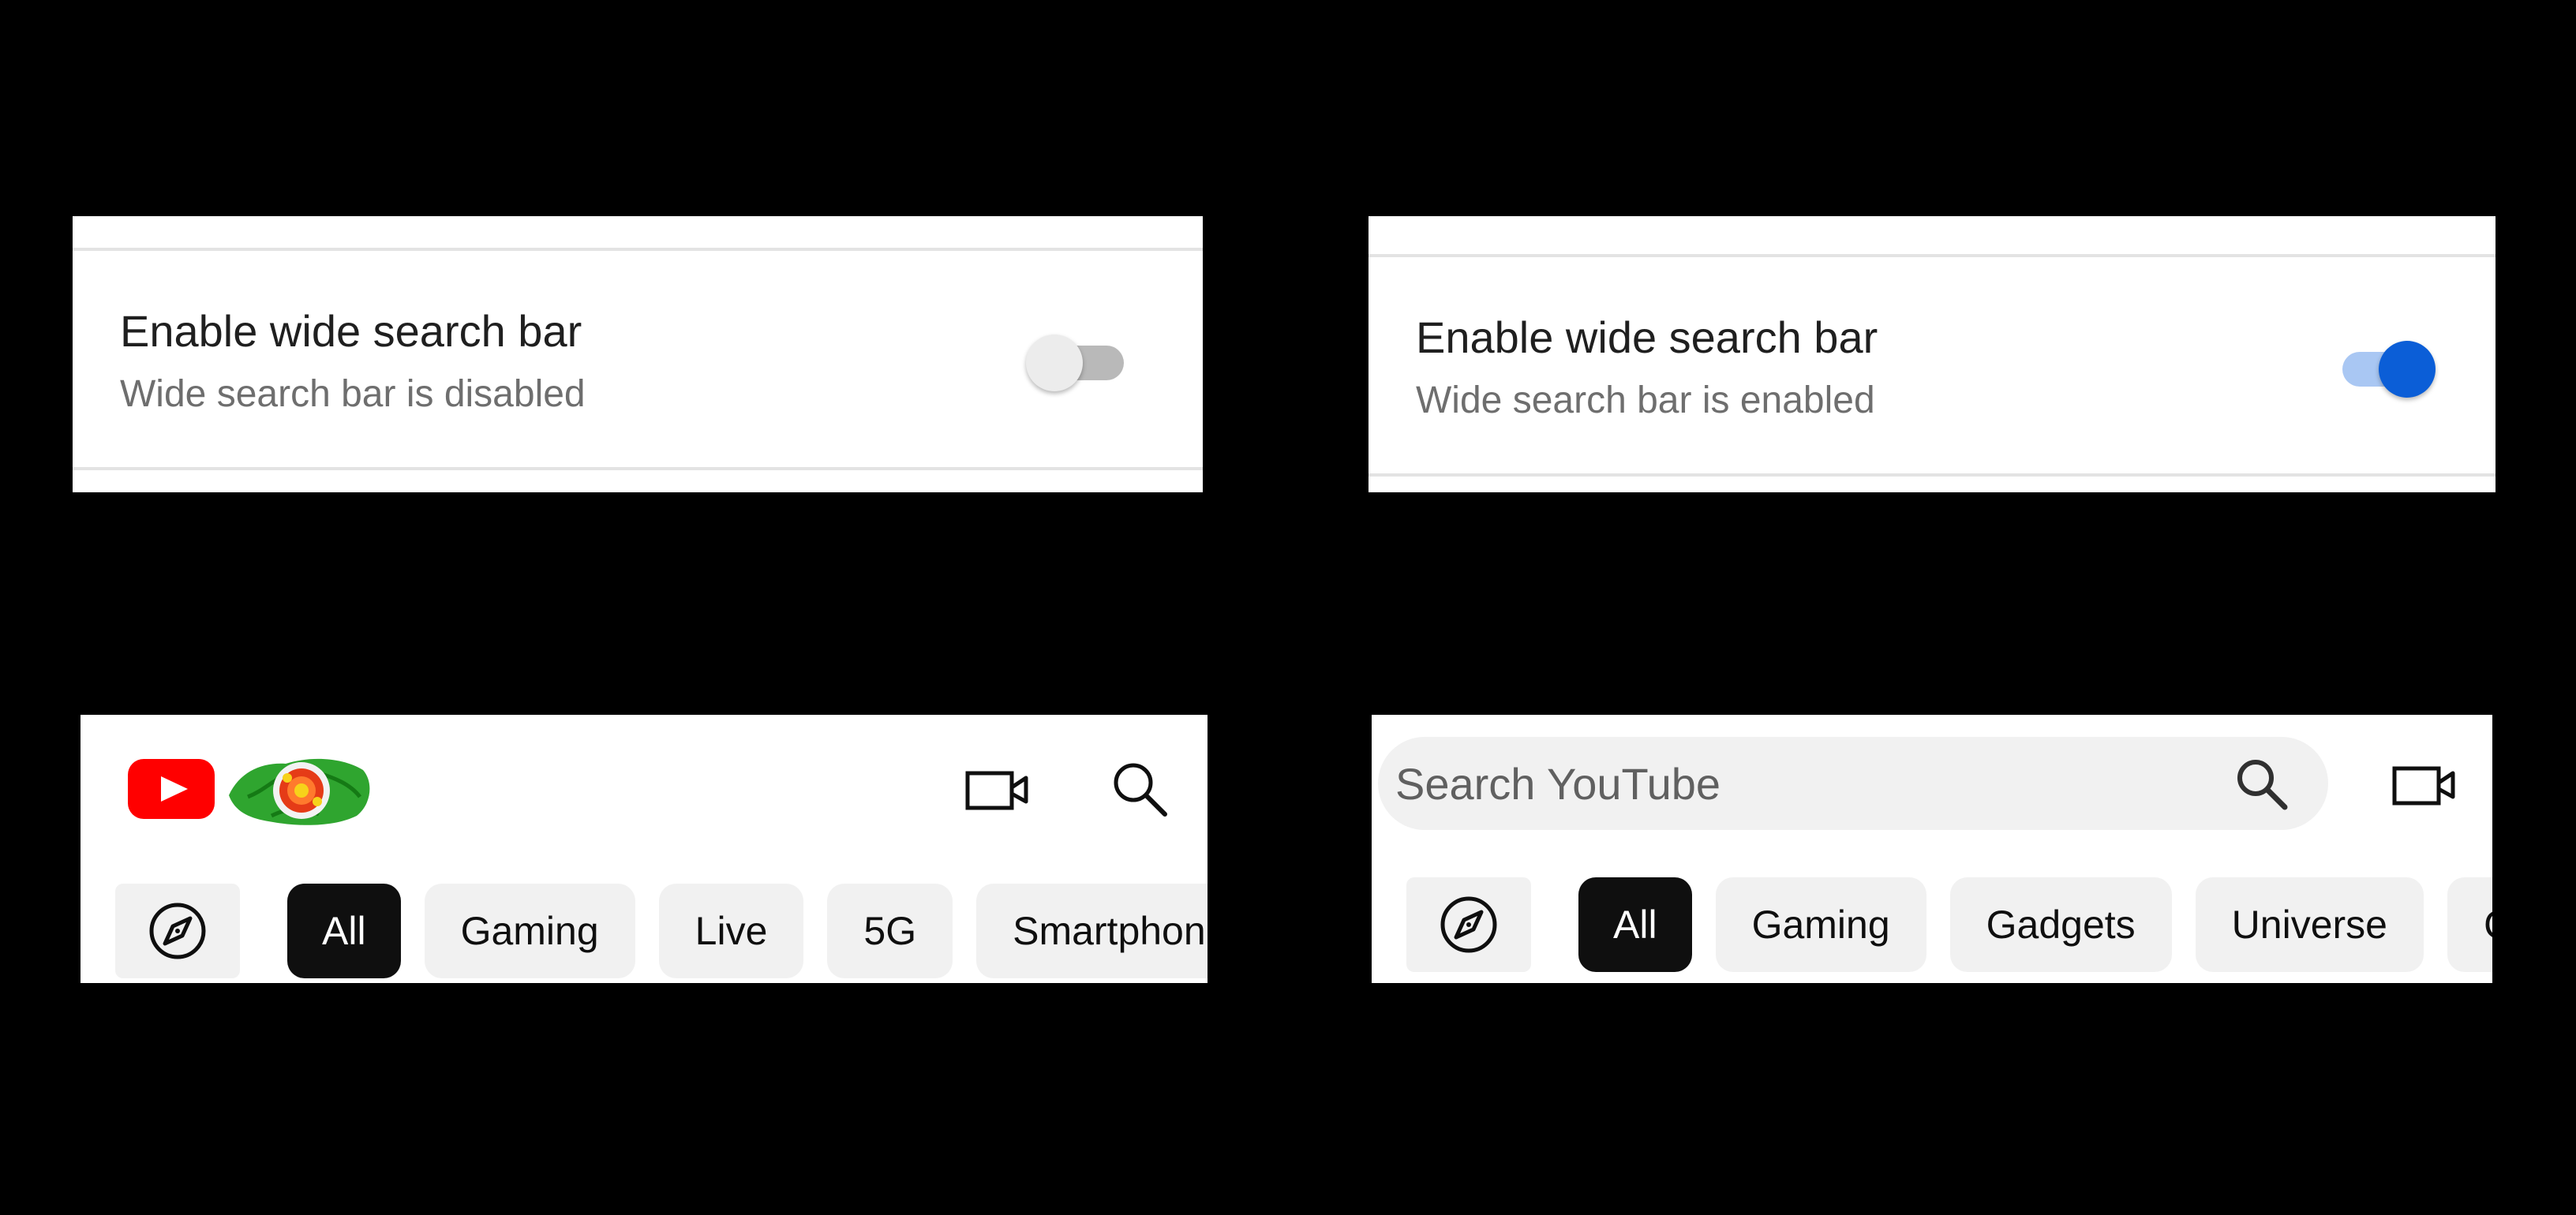  I want to click on wide-search-toggle-on, so click(2384, 365).